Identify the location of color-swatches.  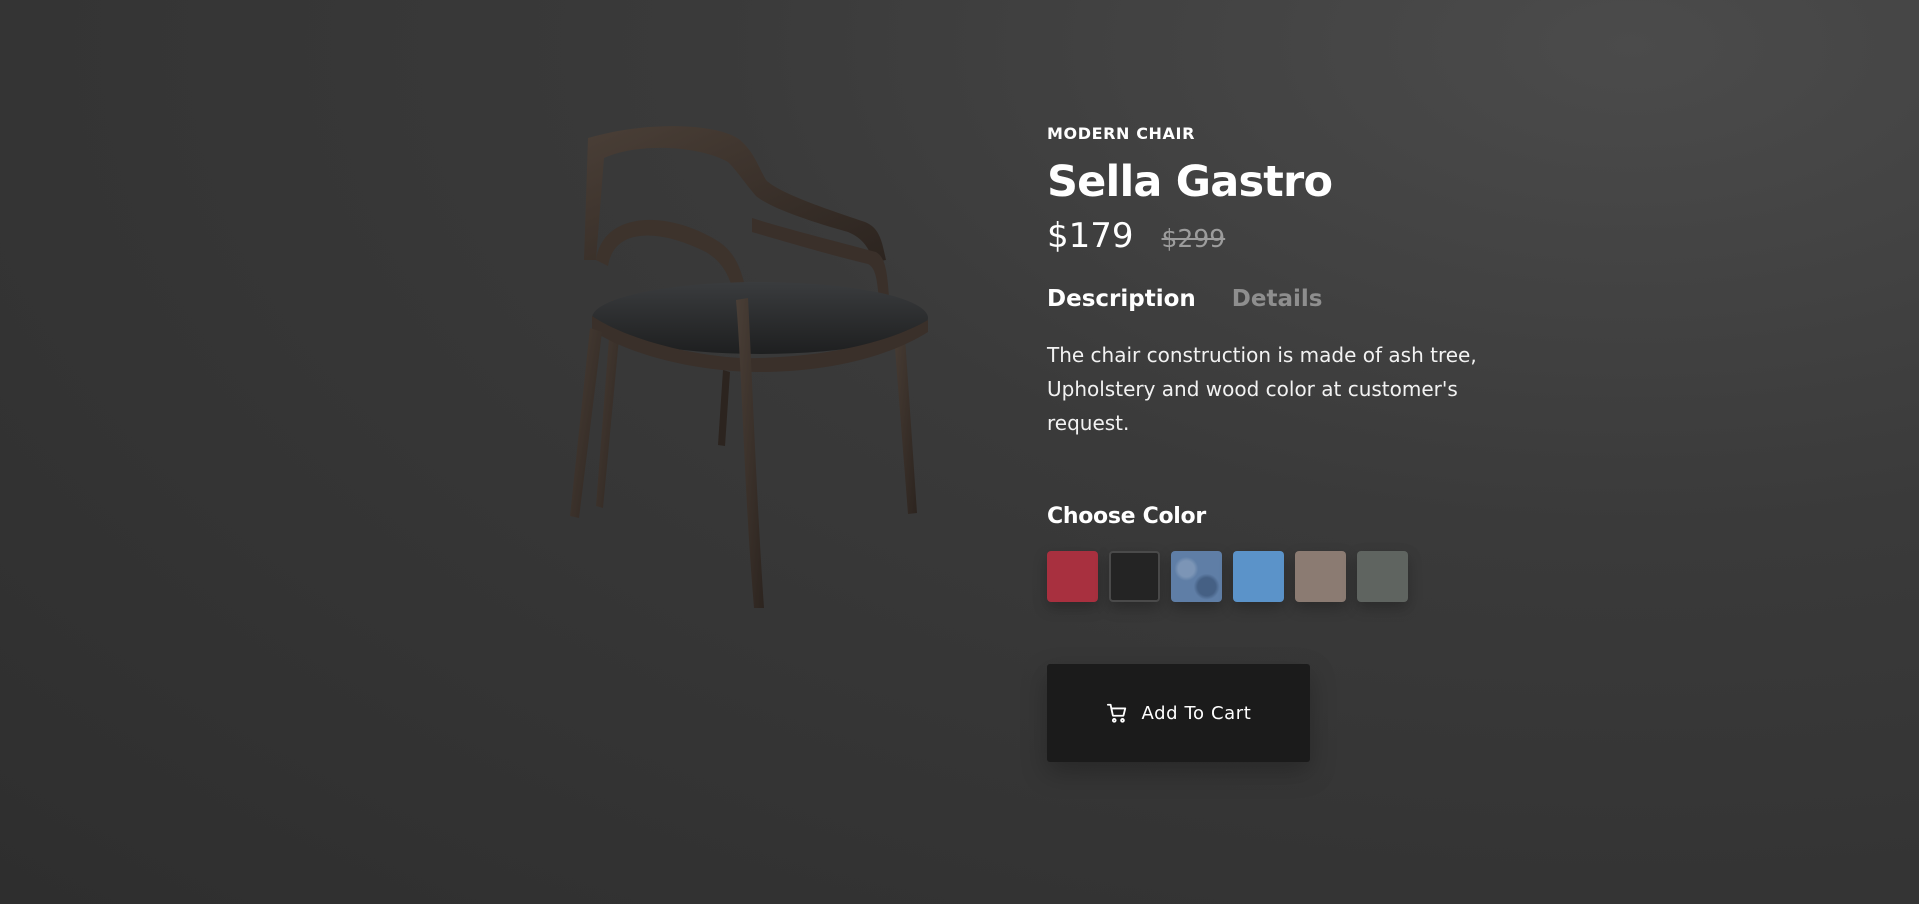
(1277, 576).